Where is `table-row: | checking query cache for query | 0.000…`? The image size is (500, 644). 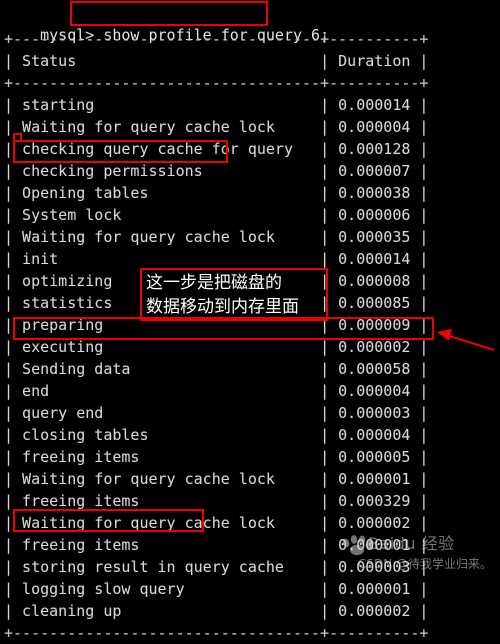 table-row: | checking query cache for query | 0.000… is located at coordinates (216, 149).